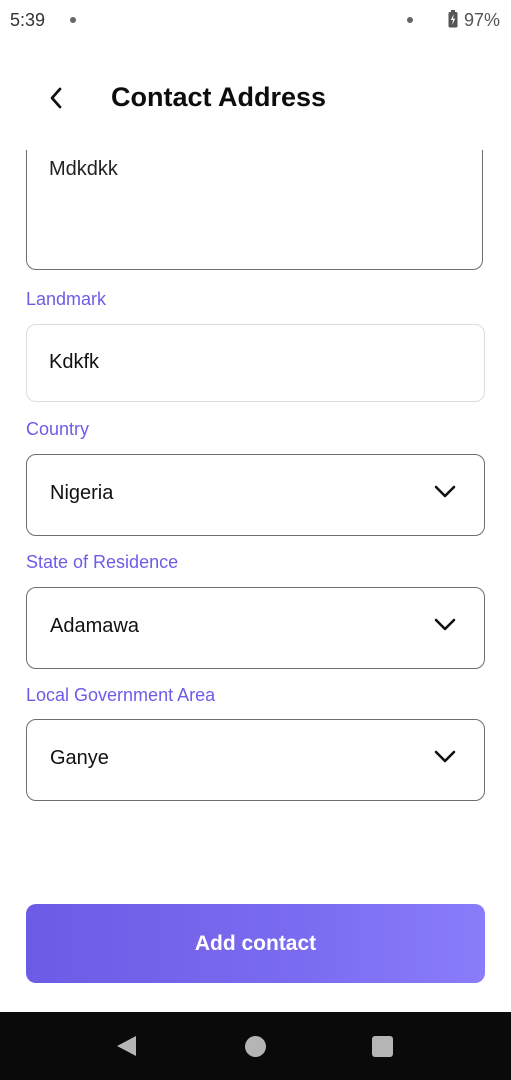 This screenshot has height=1080, width=511. What do you see at coordinates (102, 562) in the screenshot?
I see `state-label: State of Residence` at bounding box center [102, 562].